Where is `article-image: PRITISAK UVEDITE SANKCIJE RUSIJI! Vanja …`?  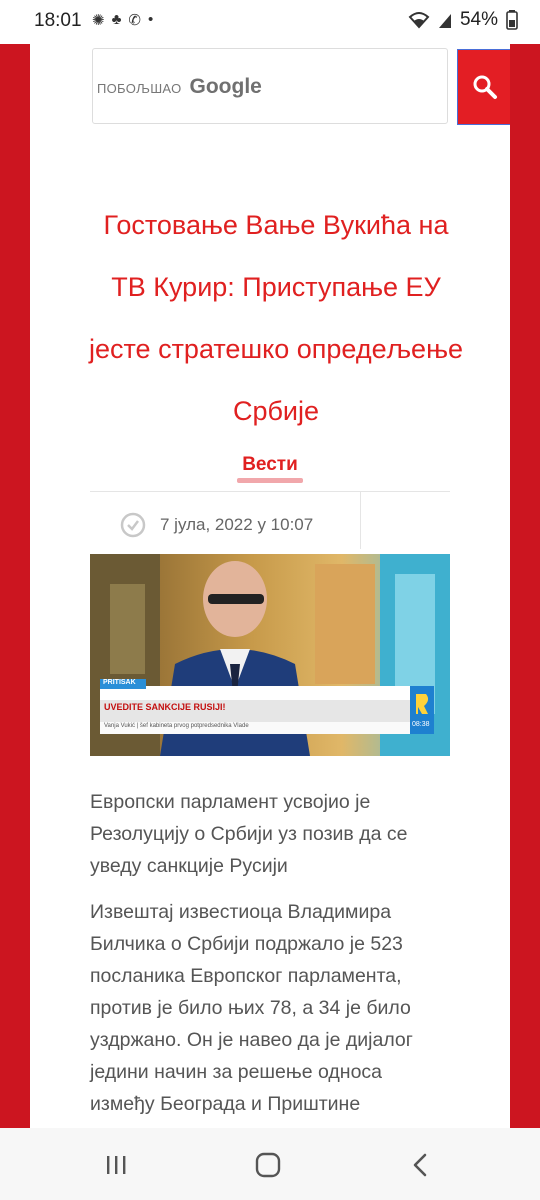 article-image: PRITISAK UVEDITE SANKCIJE RUSIJI! Vanja … is located at coordinates (270, 655).